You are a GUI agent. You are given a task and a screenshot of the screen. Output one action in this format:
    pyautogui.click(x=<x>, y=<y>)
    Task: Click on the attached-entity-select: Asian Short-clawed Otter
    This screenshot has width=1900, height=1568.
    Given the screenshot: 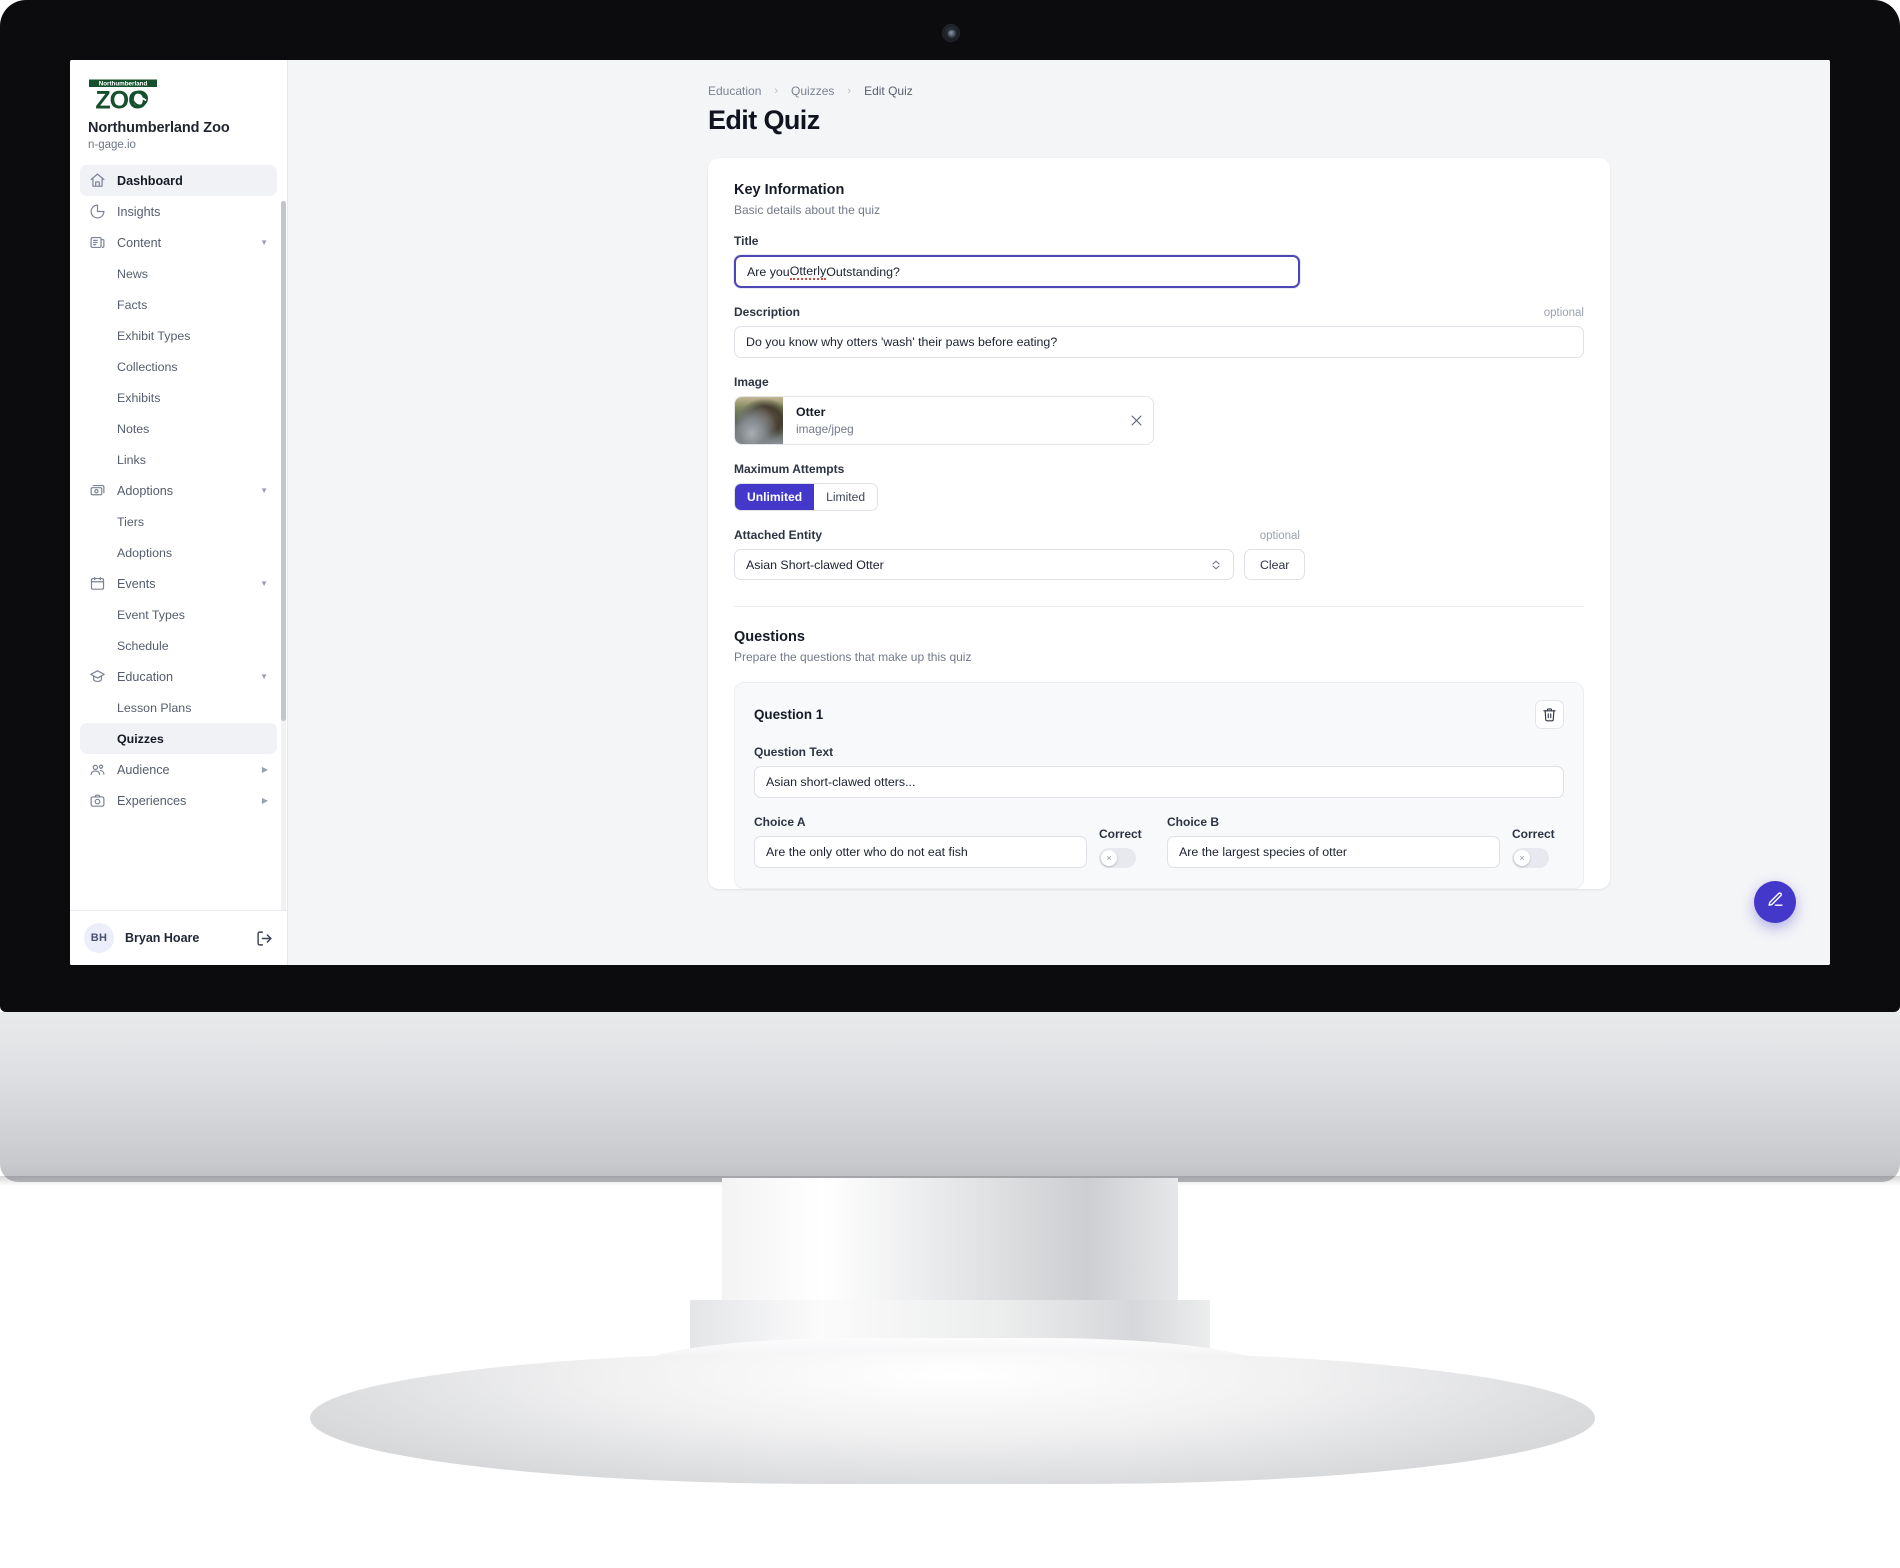 What is the action you would take?
    pyautogui.click(x=984, y=564)
    